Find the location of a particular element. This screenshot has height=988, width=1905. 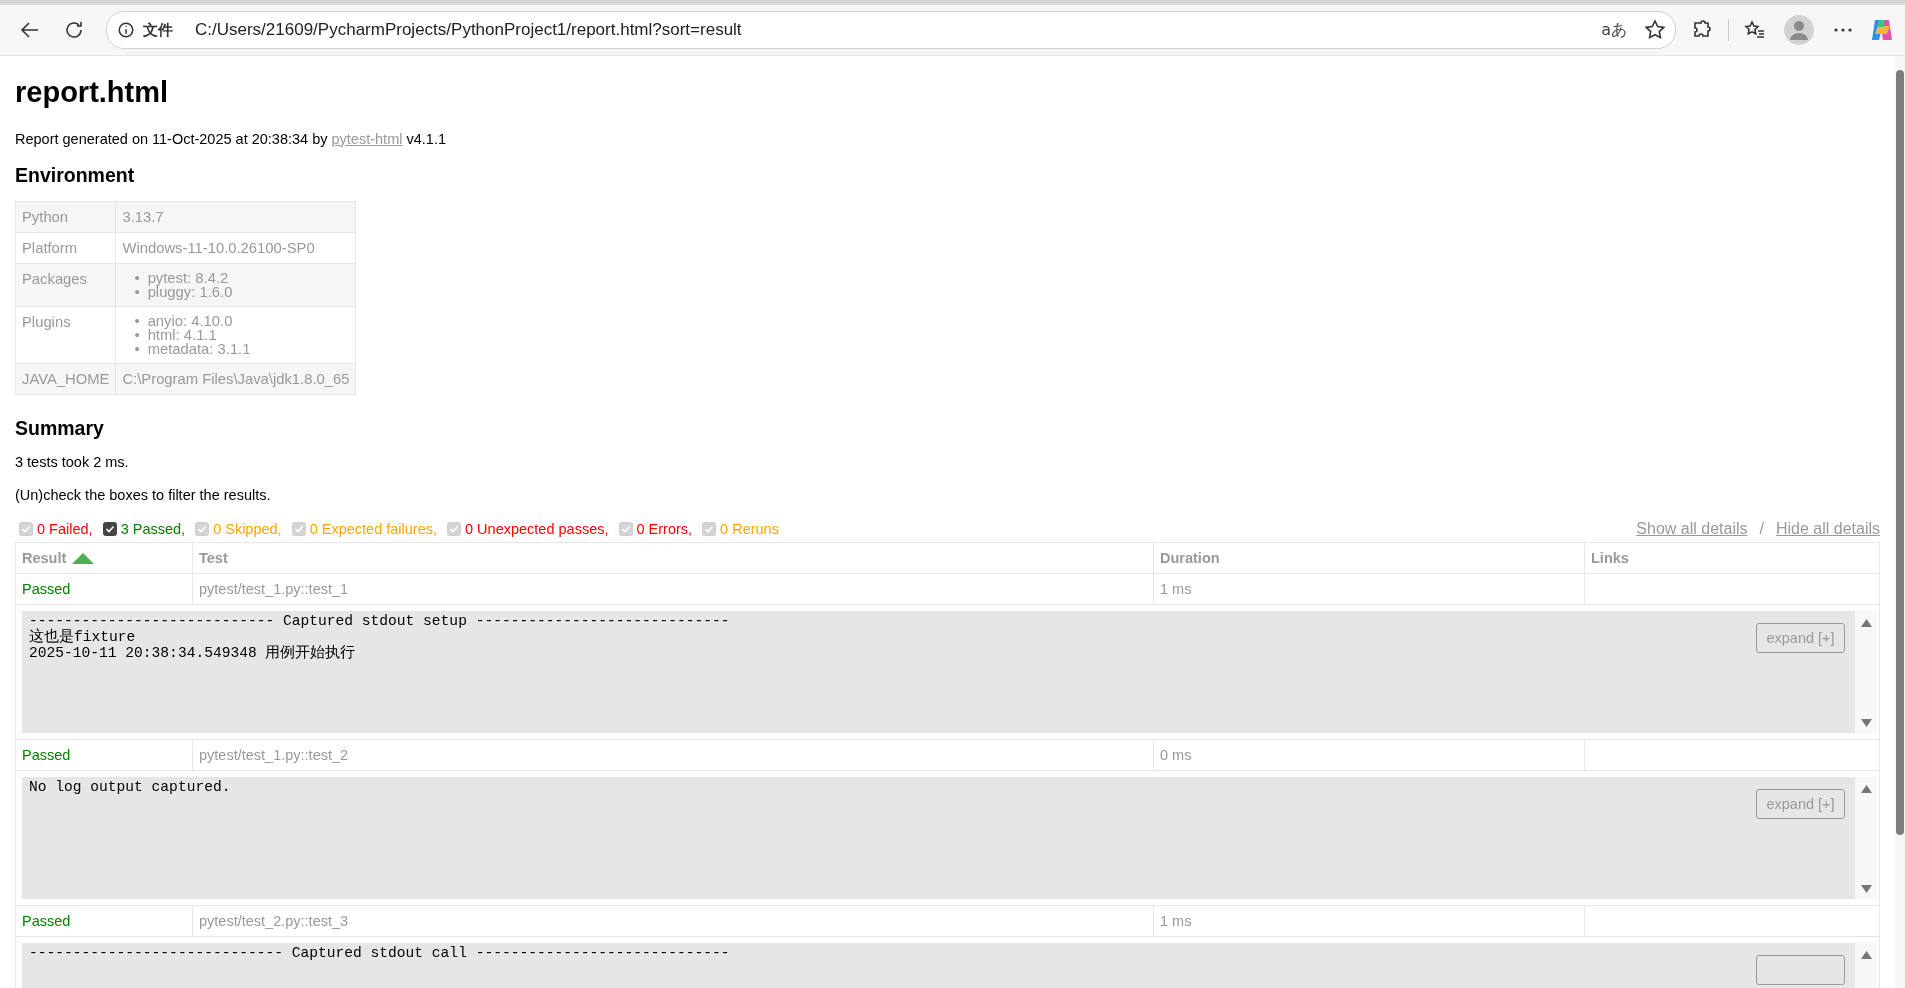

env-value: metadata: 3.1.1 is located at coordinates (199, 349).